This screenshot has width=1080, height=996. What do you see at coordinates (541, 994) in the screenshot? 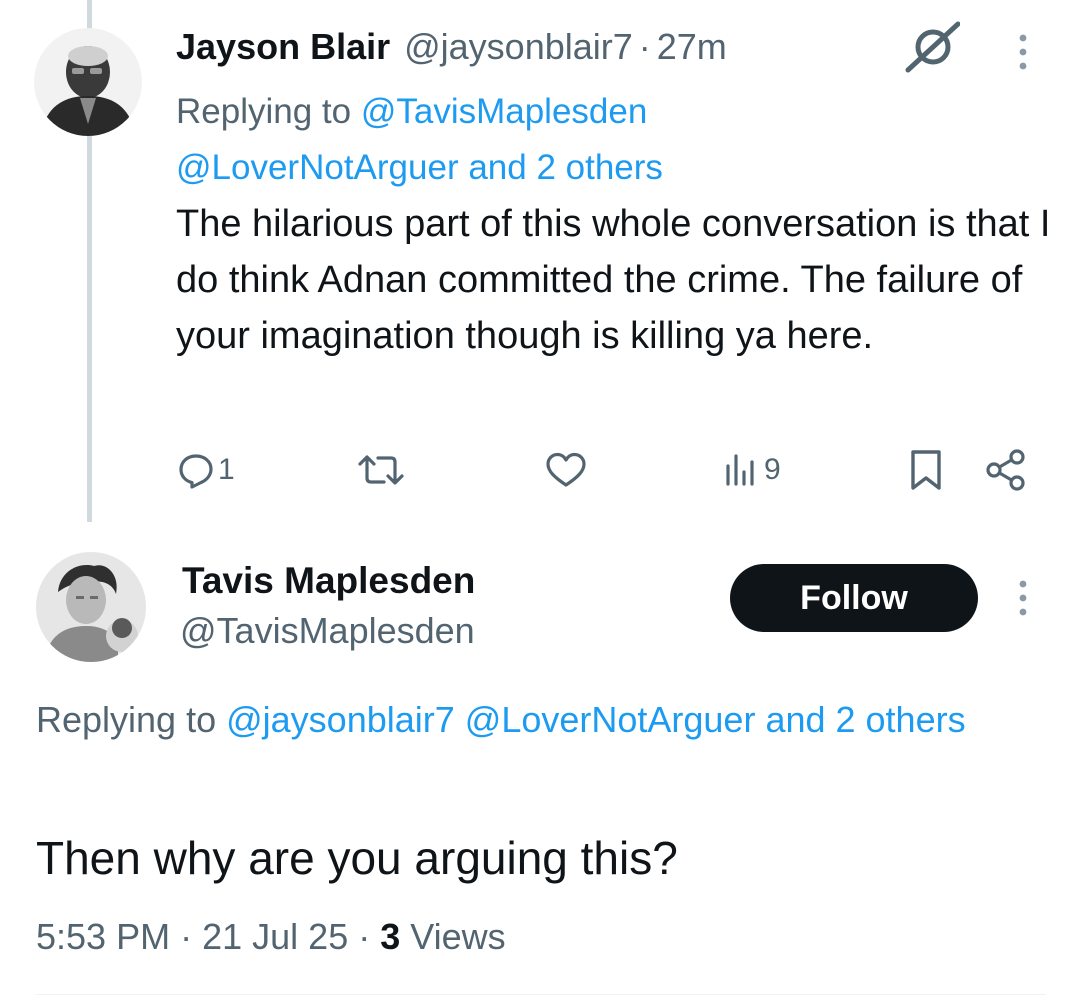
I see `divider` at bounding box center [541, 994].